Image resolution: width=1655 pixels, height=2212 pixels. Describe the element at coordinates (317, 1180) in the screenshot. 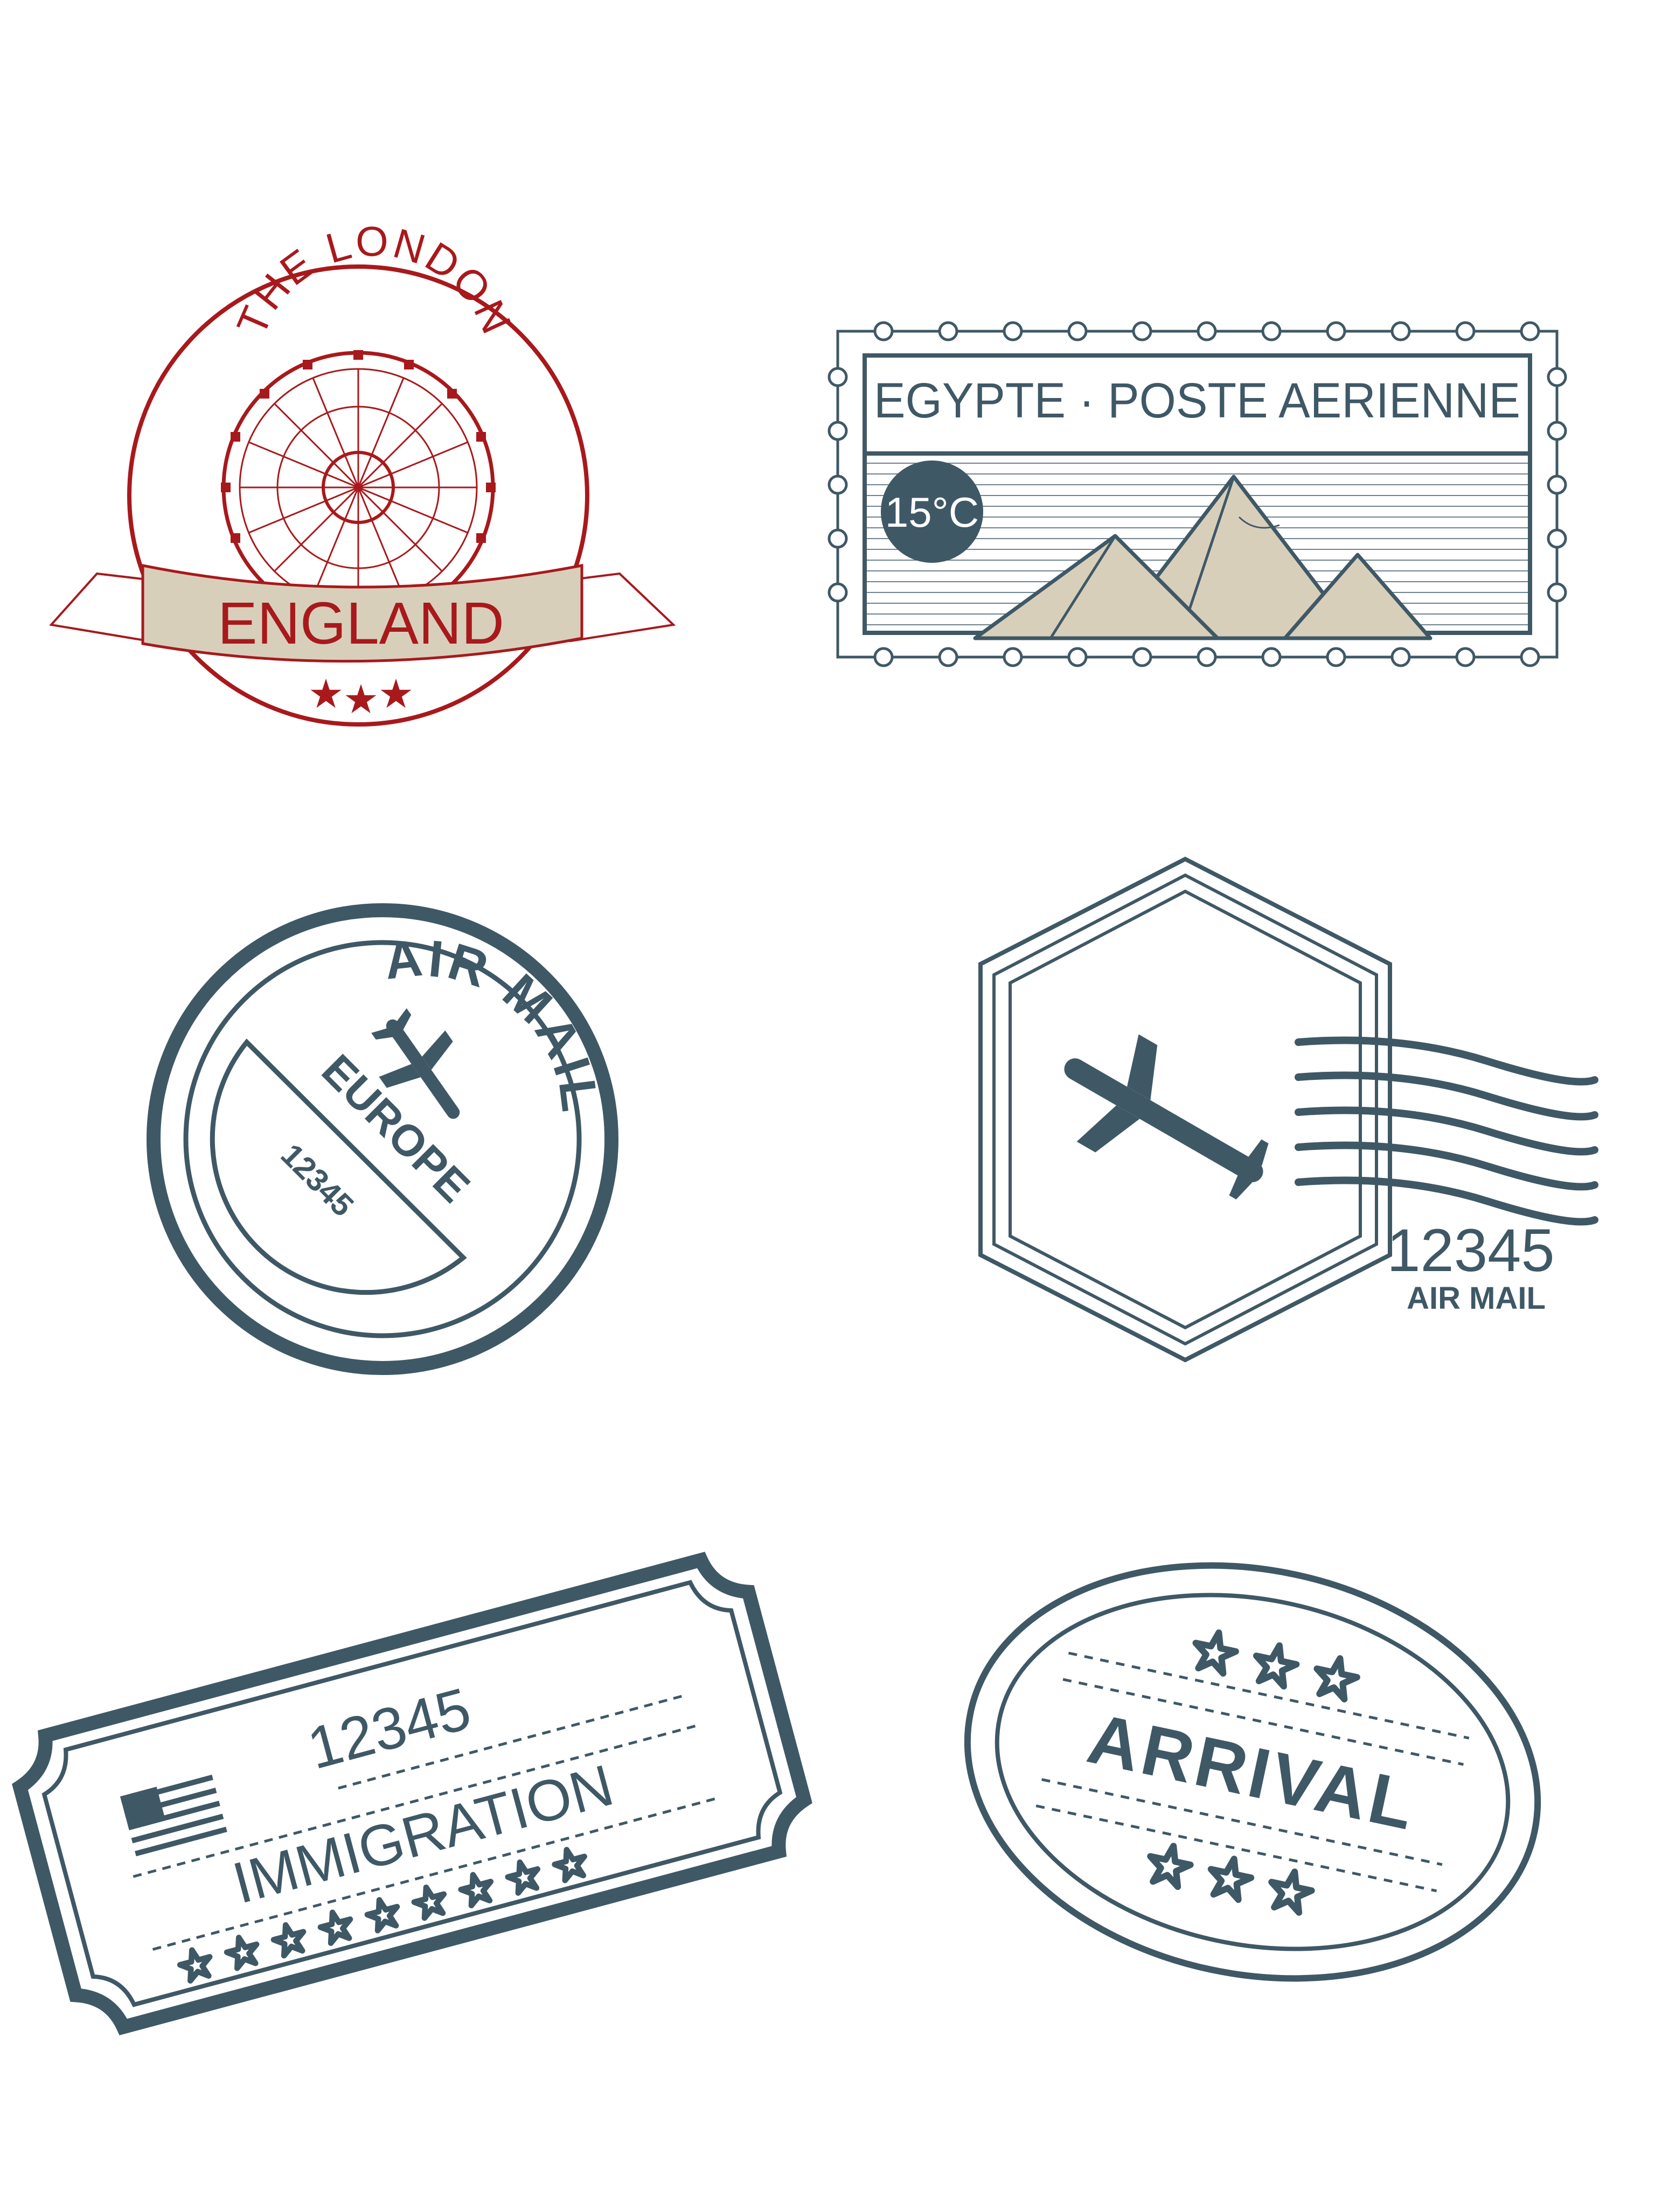

I see `europe-number: 12345` at that location.